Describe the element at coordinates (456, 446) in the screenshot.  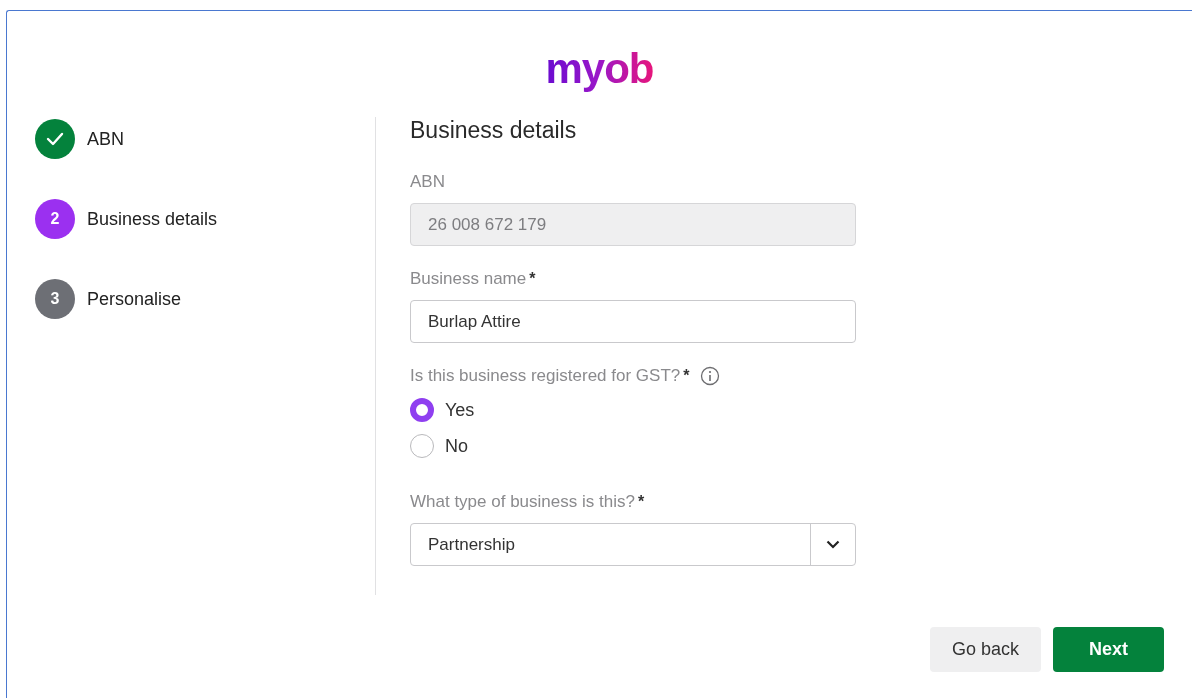
I see `radio-label: No` at that location.